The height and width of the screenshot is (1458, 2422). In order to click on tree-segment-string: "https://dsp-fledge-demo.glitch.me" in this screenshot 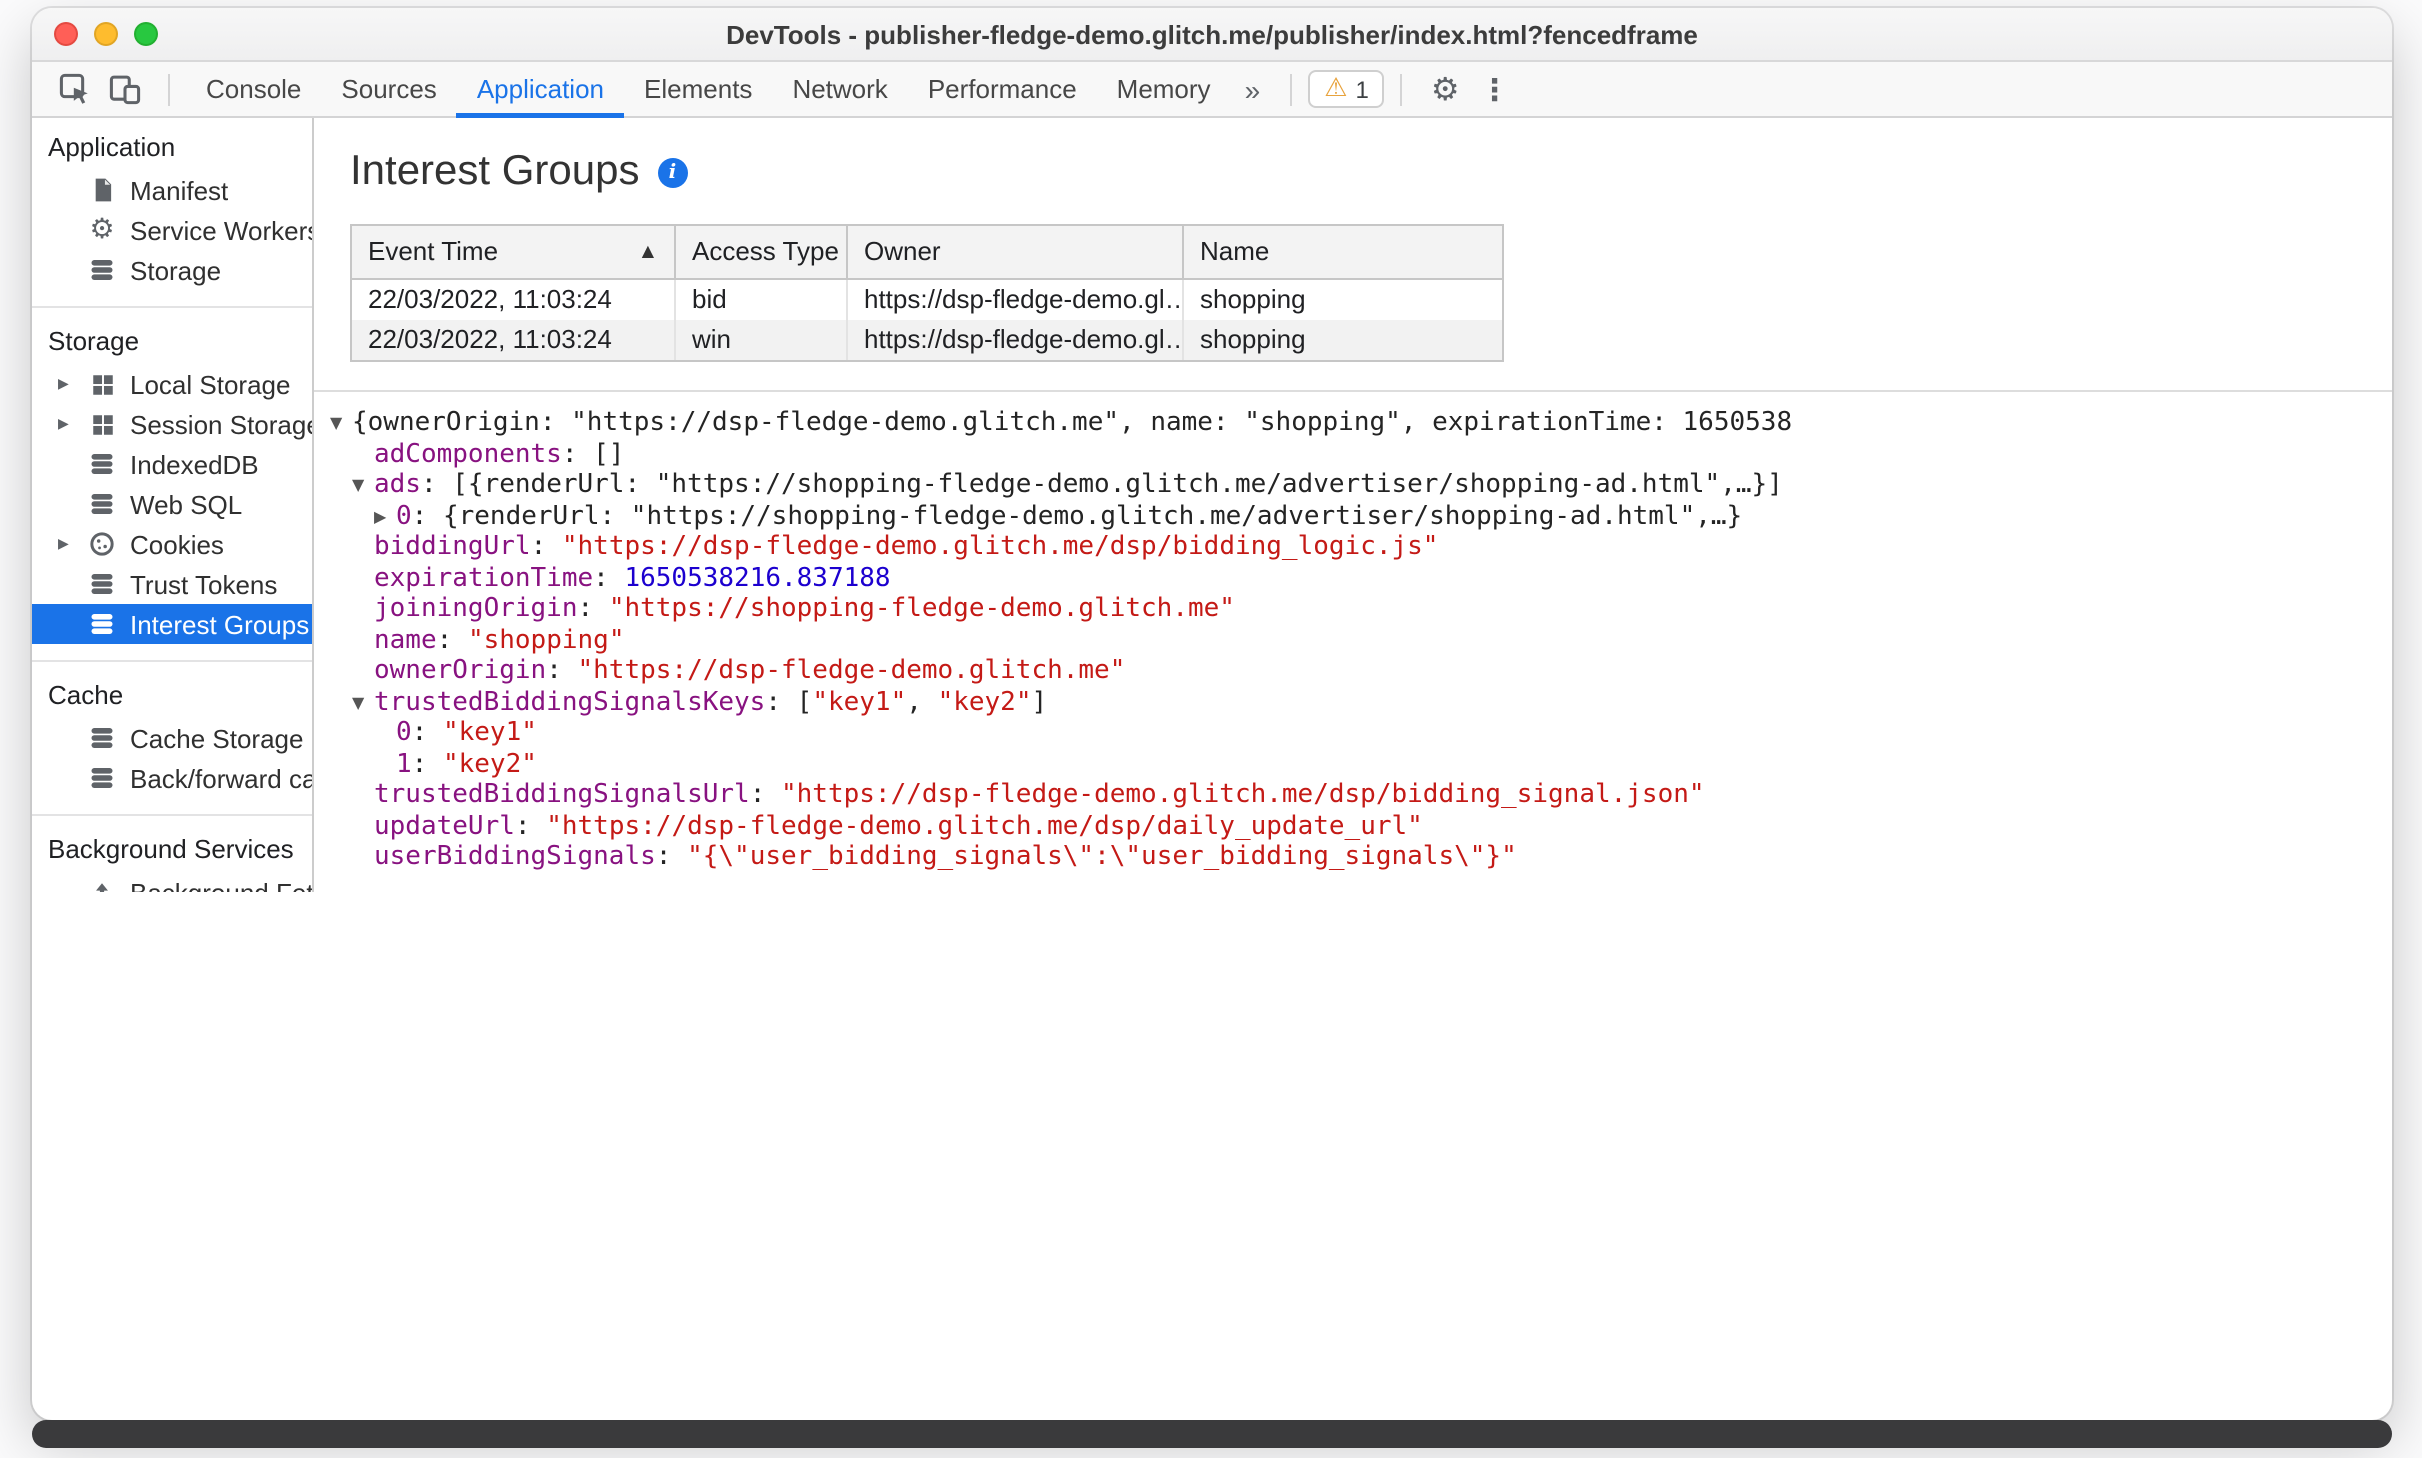, I will do `click(851, 671)`.